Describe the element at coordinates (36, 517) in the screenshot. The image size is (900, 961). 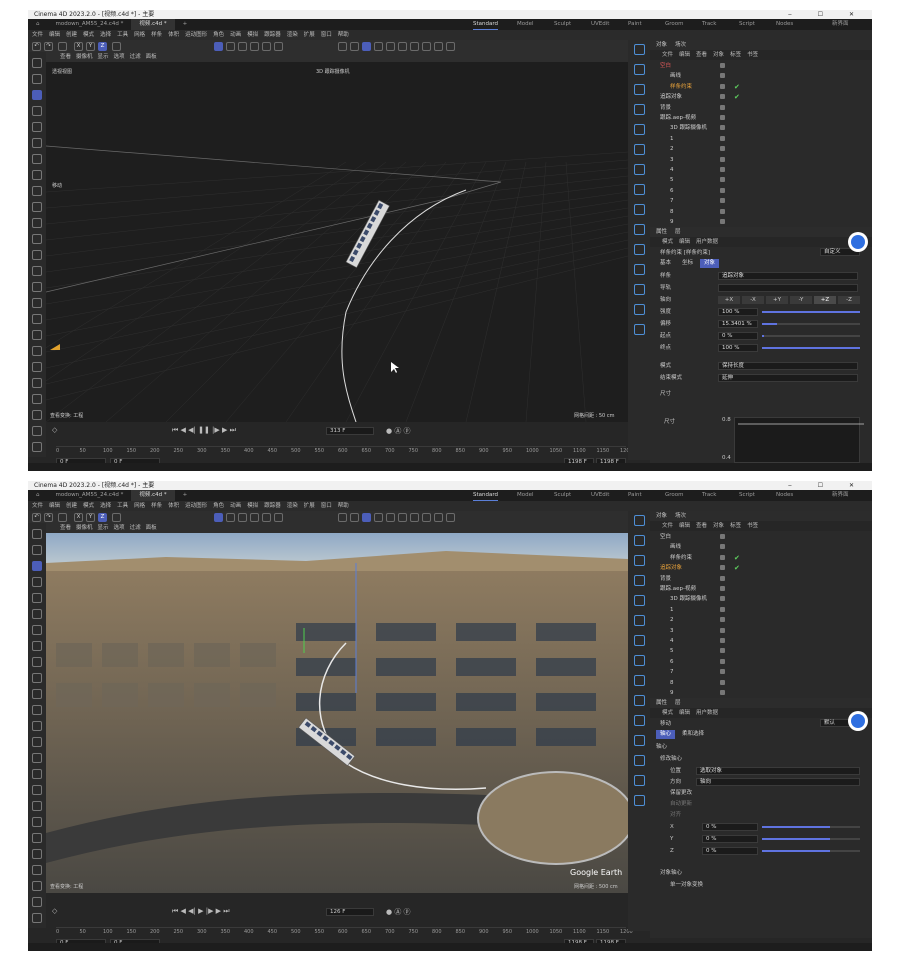
I see `undo-icon: ↶` at that location.